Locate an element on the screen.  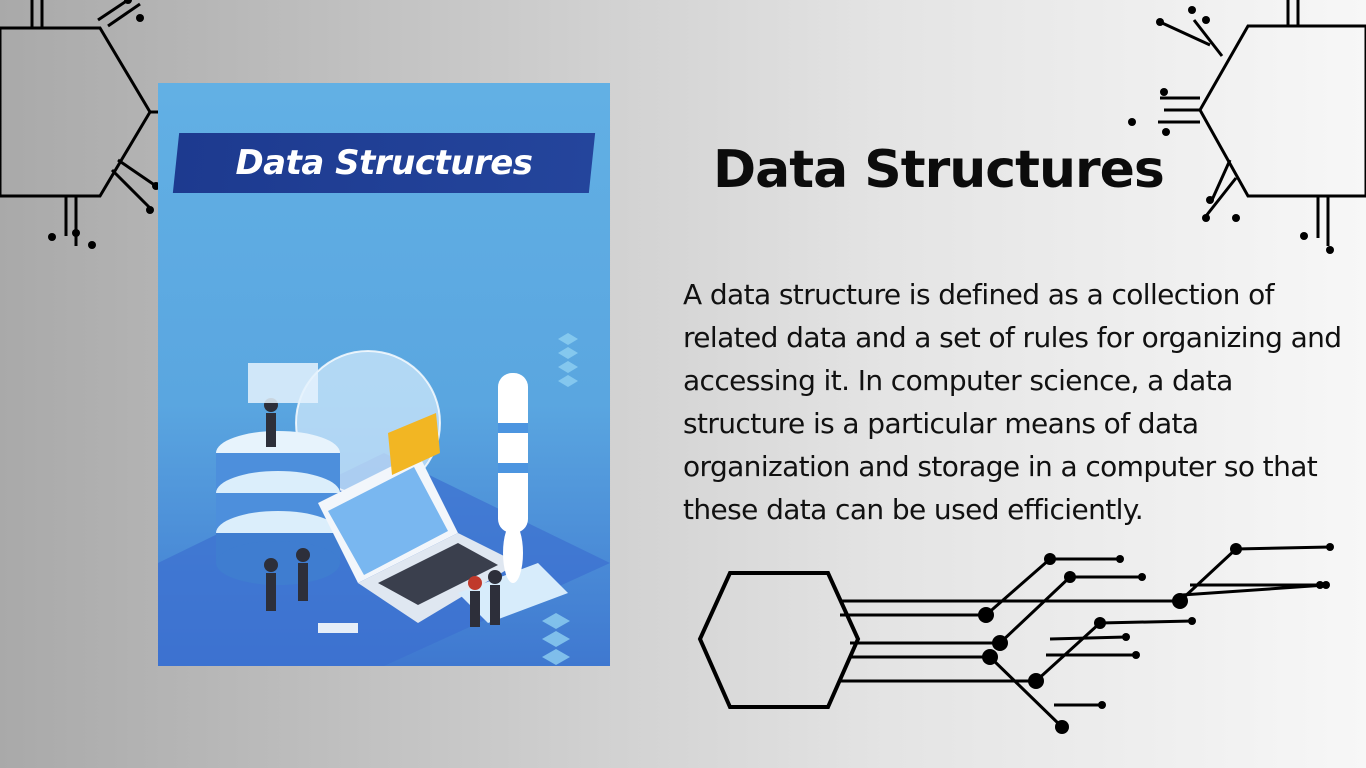
circuit-decoration-top-right is located at coordinates (1247, 127).